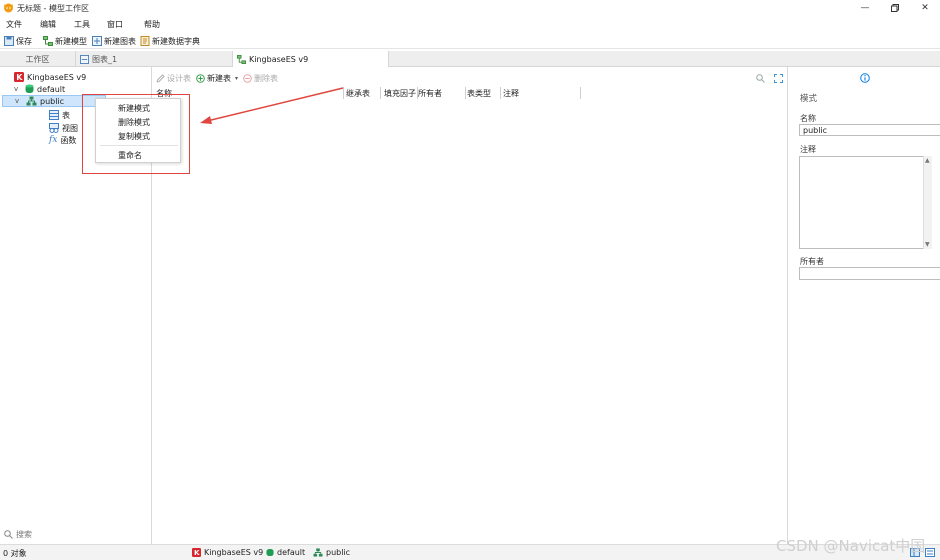 The height and width of the screenshot is (560, 940). Describe the element at coordinates (9, 41) in the screenshot. I see `save-icon` at that location.